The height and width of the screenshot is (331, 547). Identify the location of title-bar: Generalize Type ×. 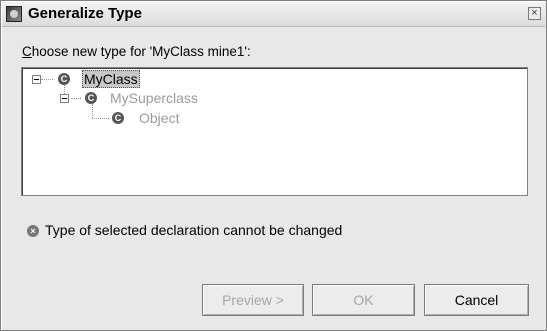
(273, 14).